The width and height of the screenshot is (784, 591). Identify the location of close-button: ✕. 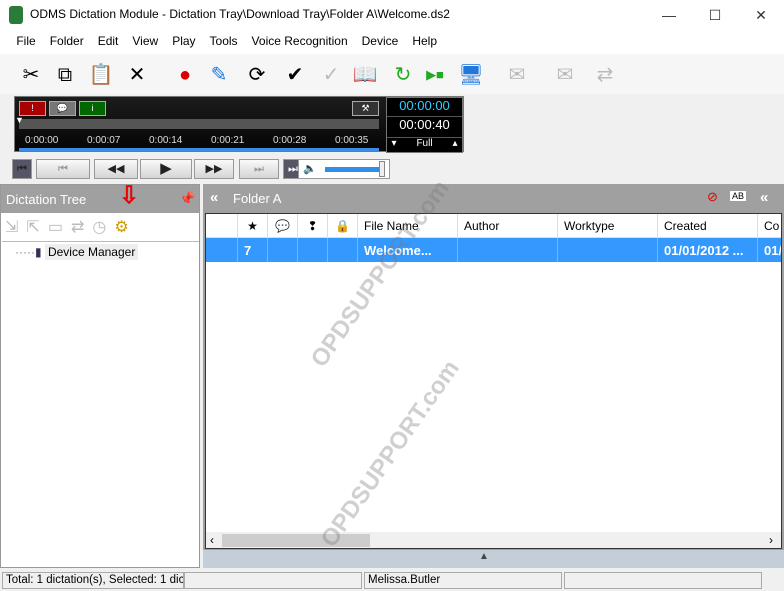
(761, 15).